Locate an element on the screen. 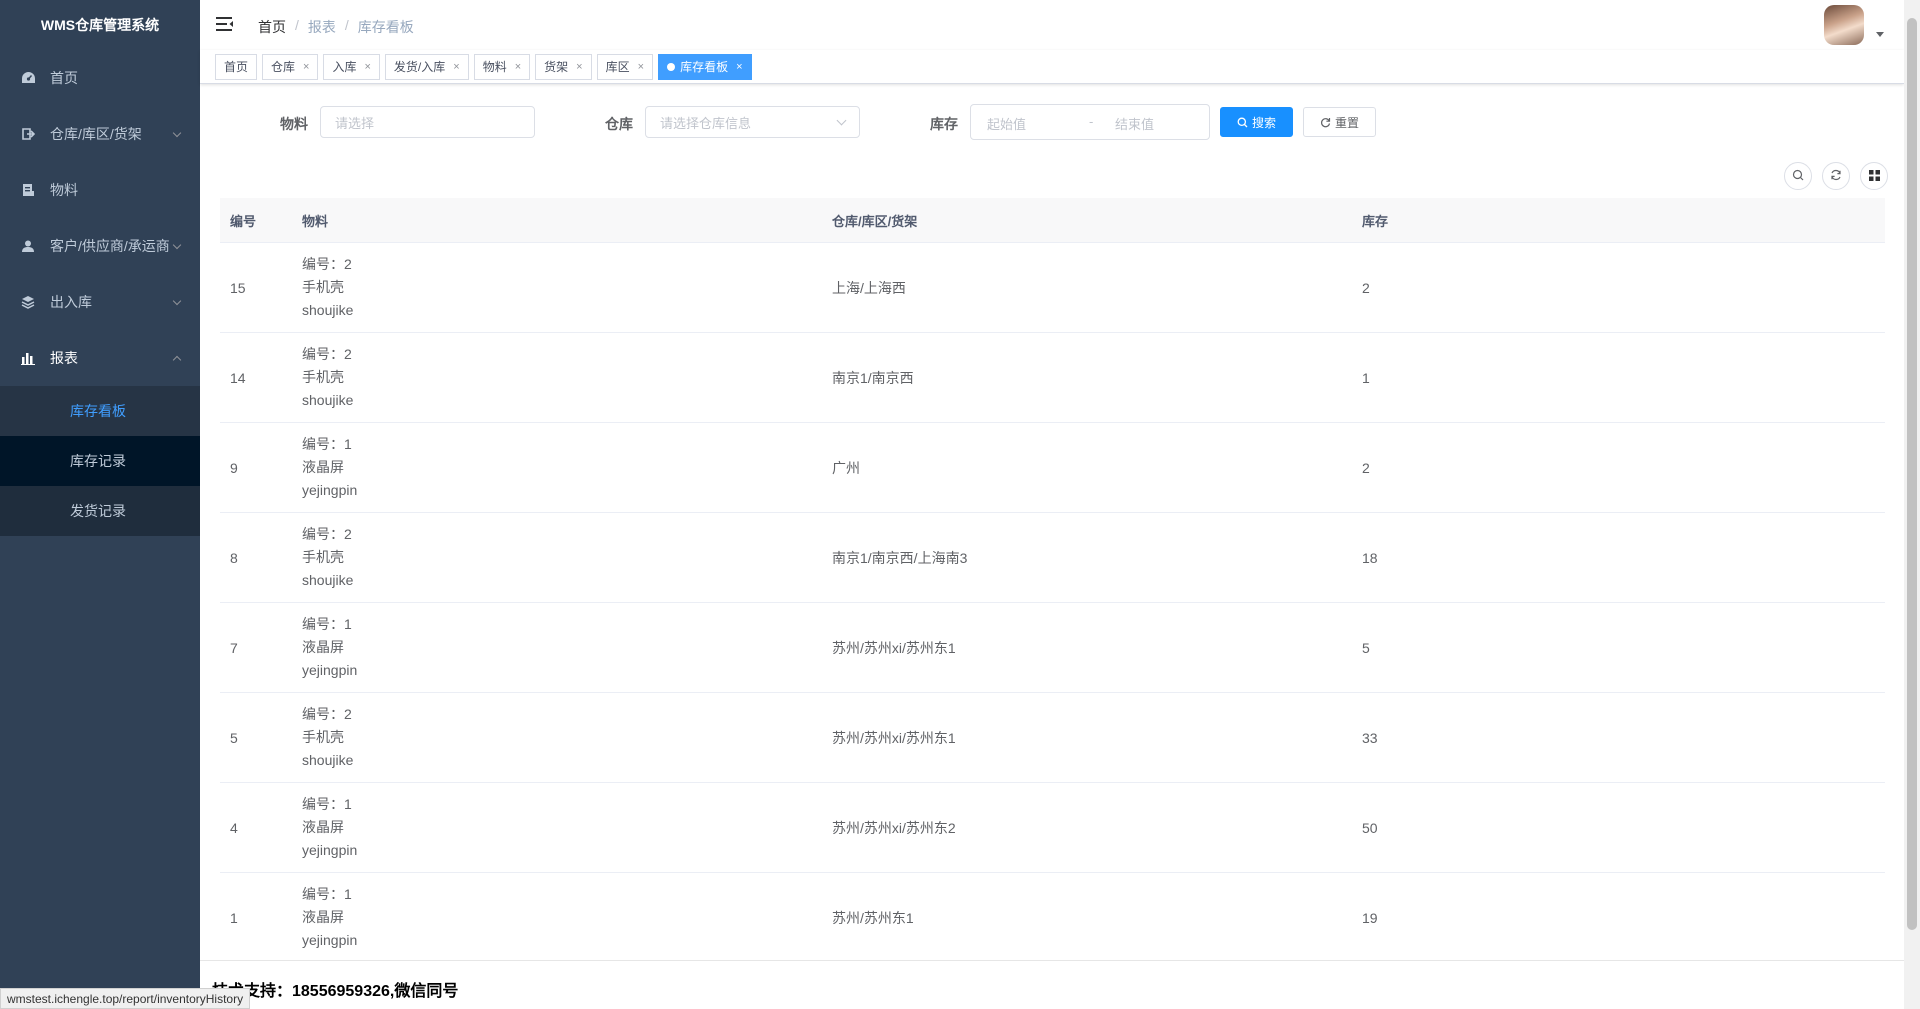 This screenshot has height=1009, width=1920. columns-button is located at coordinates (1874, 176).